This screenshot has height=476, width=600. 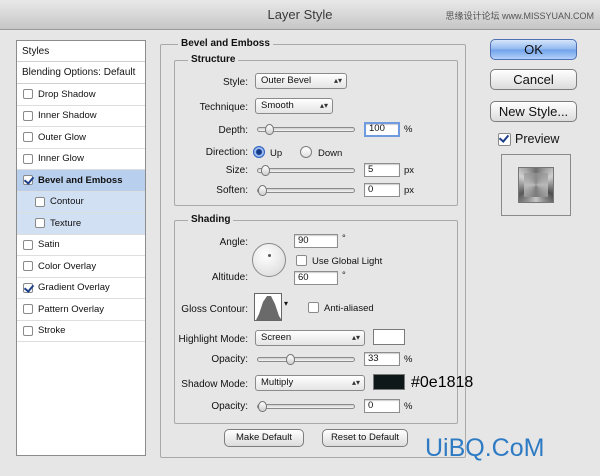 What do you see at coordinates (537, 139) in the screenshot?
I see `preview-label: Preview` at bounding box center [537, 139].